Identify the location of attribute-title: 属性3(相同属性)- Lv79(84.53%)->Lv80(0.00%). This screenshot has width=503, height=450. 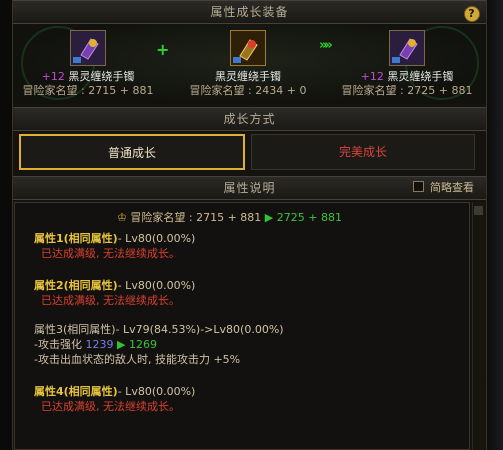
(159, 329).